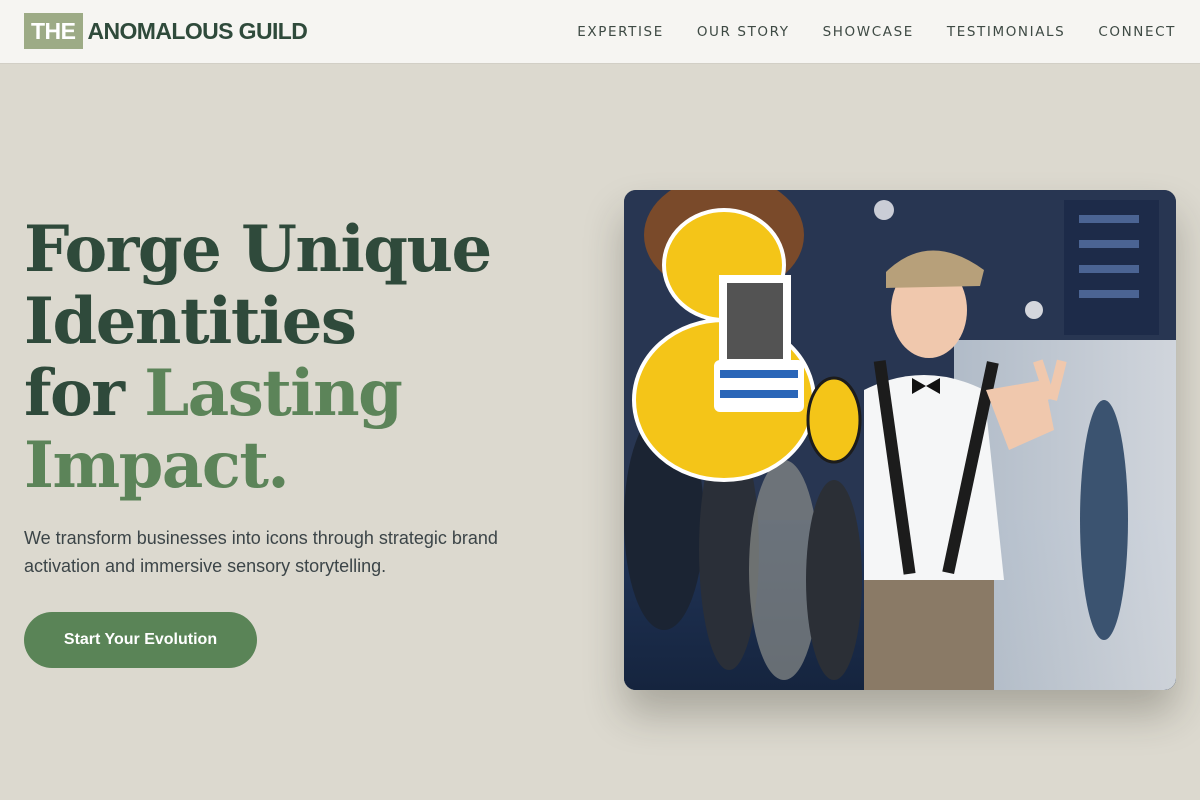 The image size is (1200, 800). I want to click on hero-title-line3-accent: Lasting, so click(273, 393).